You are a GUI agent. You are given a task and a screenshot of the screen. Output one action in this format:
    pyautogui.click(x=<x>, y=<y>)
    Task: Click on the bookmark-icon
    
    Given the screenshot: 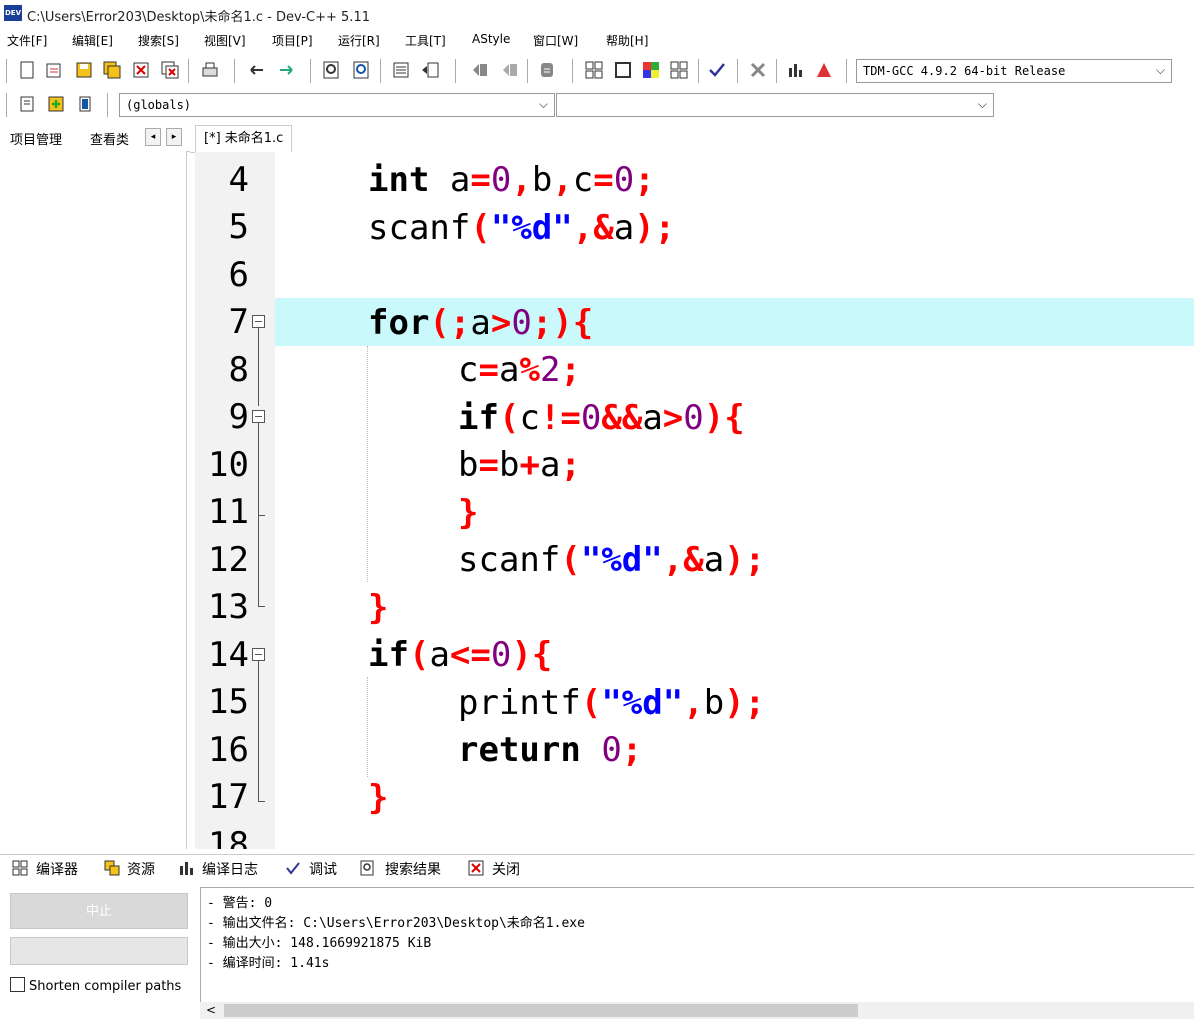 What is the action you would take?
    pyautogui.click(x=547, y=70)
    